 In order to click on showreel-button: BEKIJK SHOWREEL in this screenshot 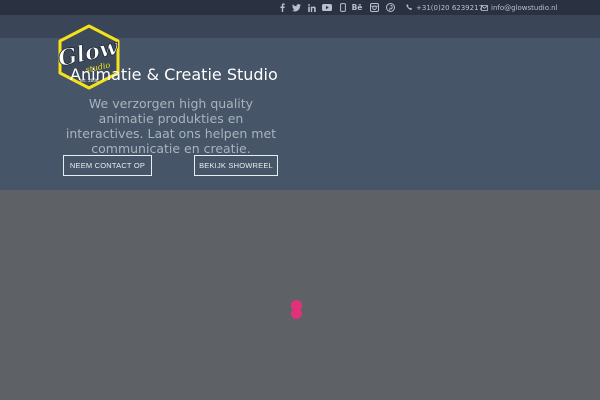, I will do `click(236, 165)`.